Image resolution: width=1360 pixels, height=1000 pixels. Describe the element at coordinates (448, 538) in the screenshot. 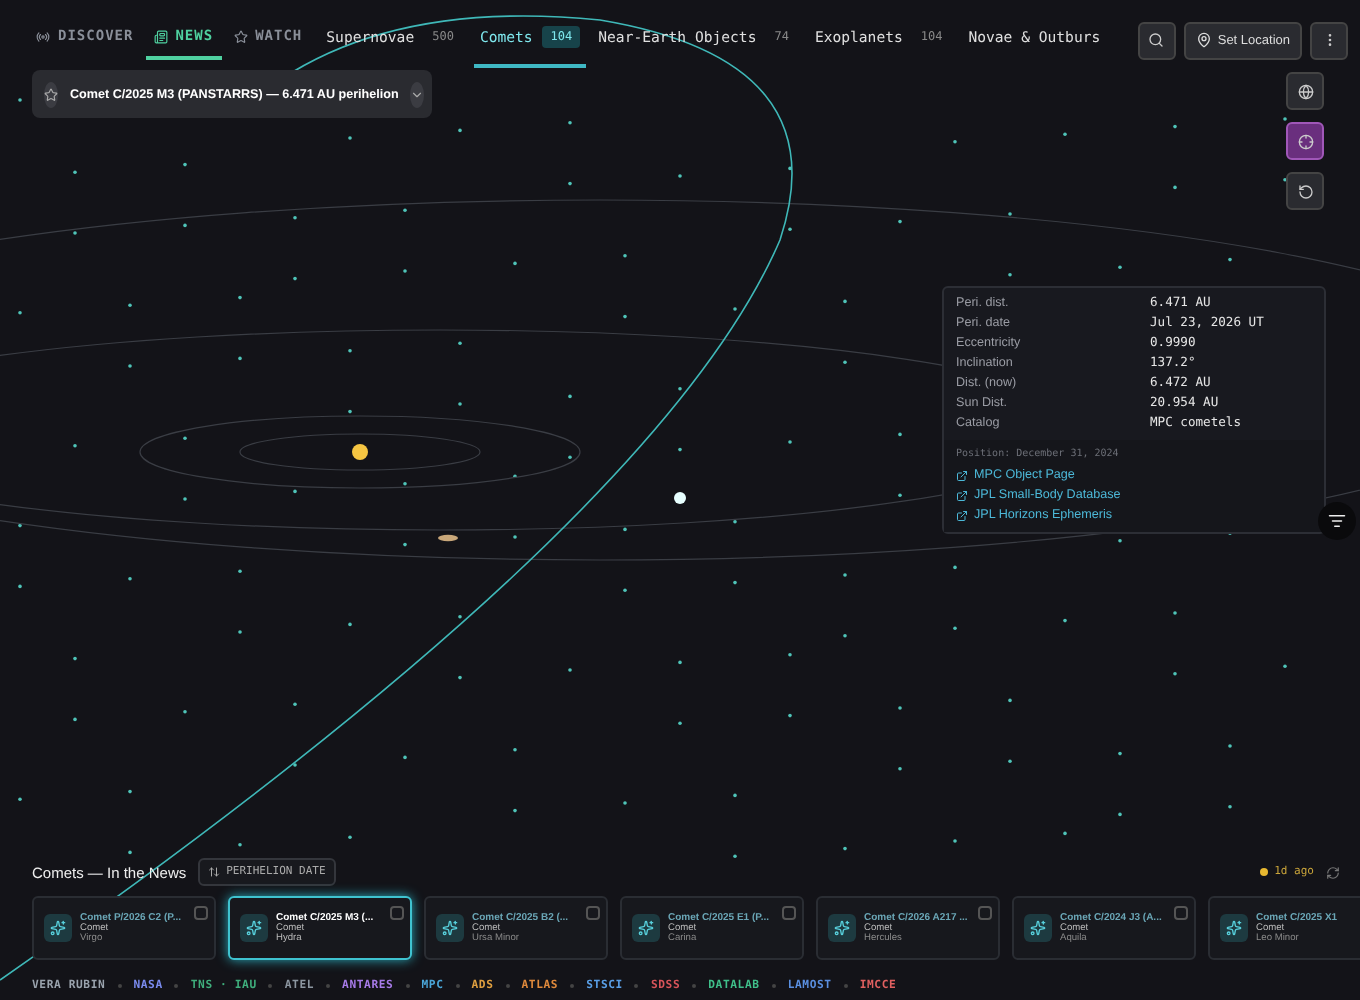

I see `planet-icon` at that location.